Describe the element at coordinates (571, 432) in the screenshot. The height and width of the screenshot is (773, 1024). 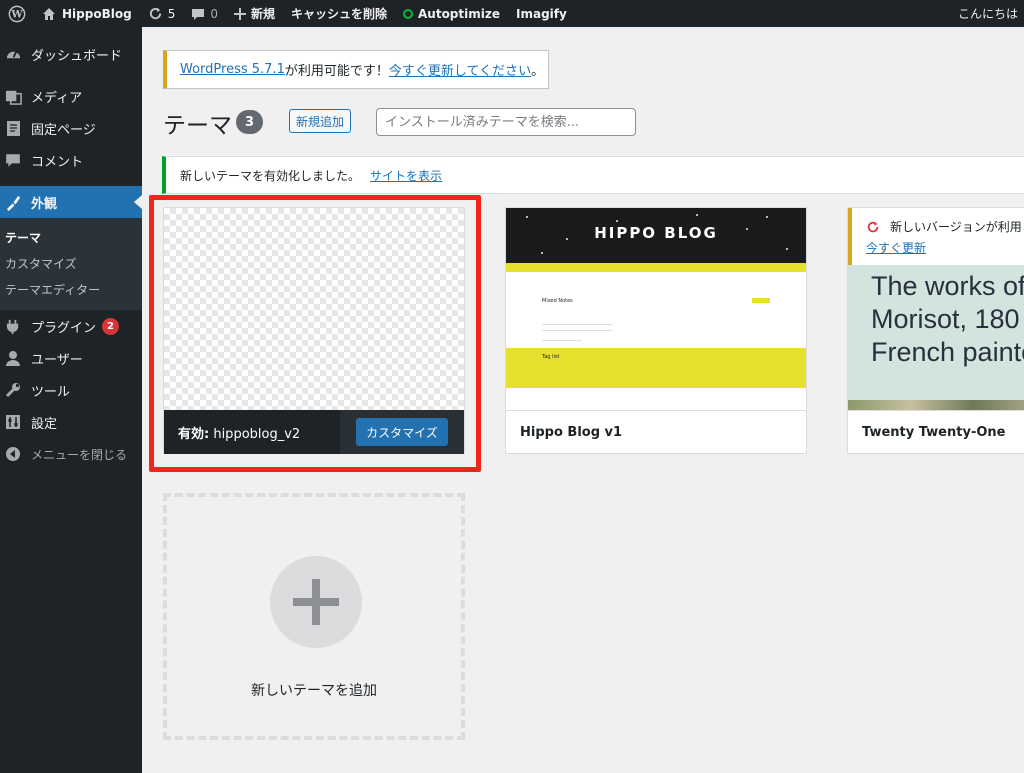
I see `theme-name: Hippo Blog v1` at that location.